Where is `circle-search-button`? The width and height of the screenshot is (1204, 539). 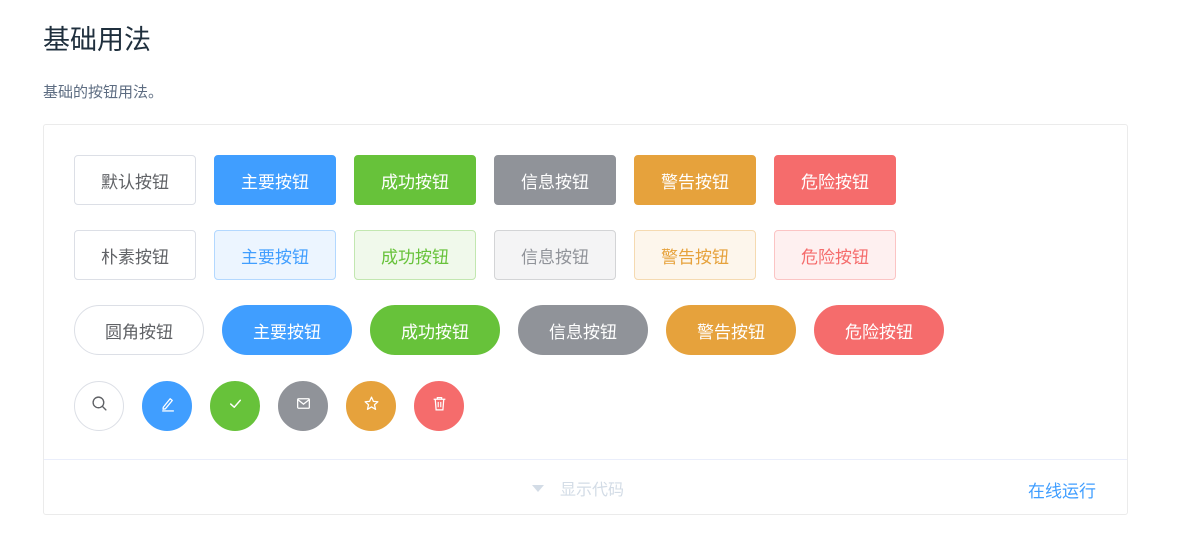 circle-search-button is located at coordinates (99, 406).